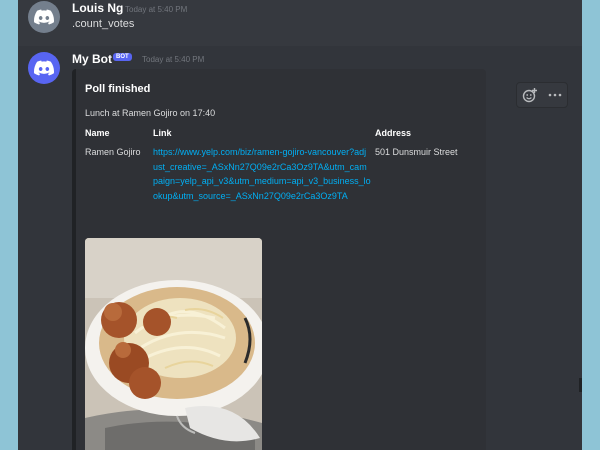 This screenshot has width=600, height=450. Describe the element at coordinates (300, 23) in the screenshot. I see `message-louis: Louis Ng Today at 5:40 PM .count_votes` at that location.